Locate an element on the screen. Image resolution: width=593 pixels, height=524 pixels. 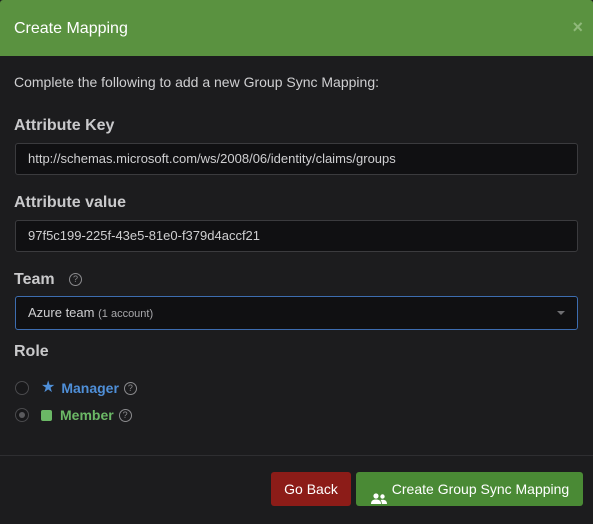
dialog-header: Create Mapping × is located at coordinates (296, 28).